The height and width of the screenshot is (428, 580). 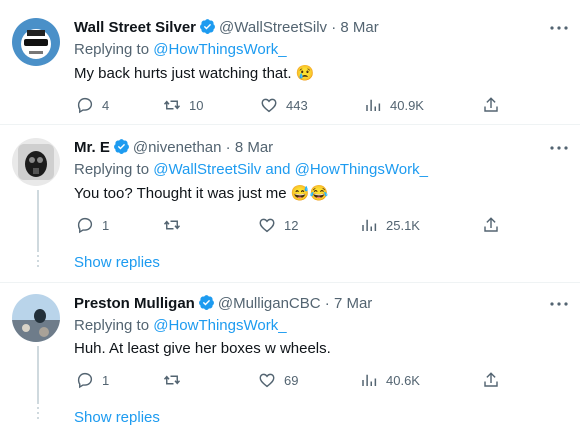 I want to click on like-count: 69, so click(x=291, y=380).